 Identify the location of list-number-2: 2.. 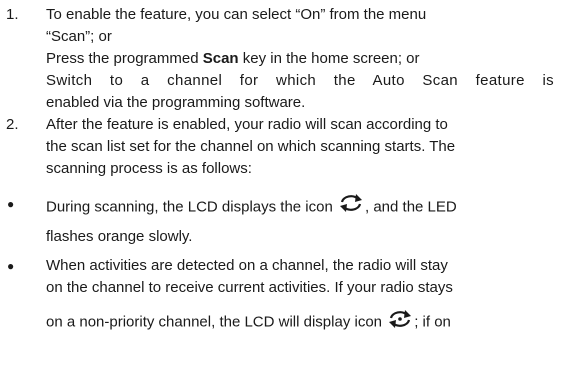
(12, 124).